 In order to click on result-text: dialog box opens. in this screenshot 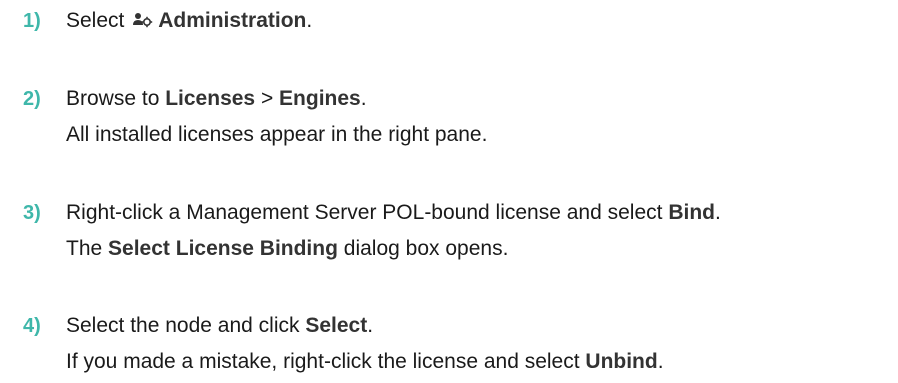, I will do `click(423, 248)`.